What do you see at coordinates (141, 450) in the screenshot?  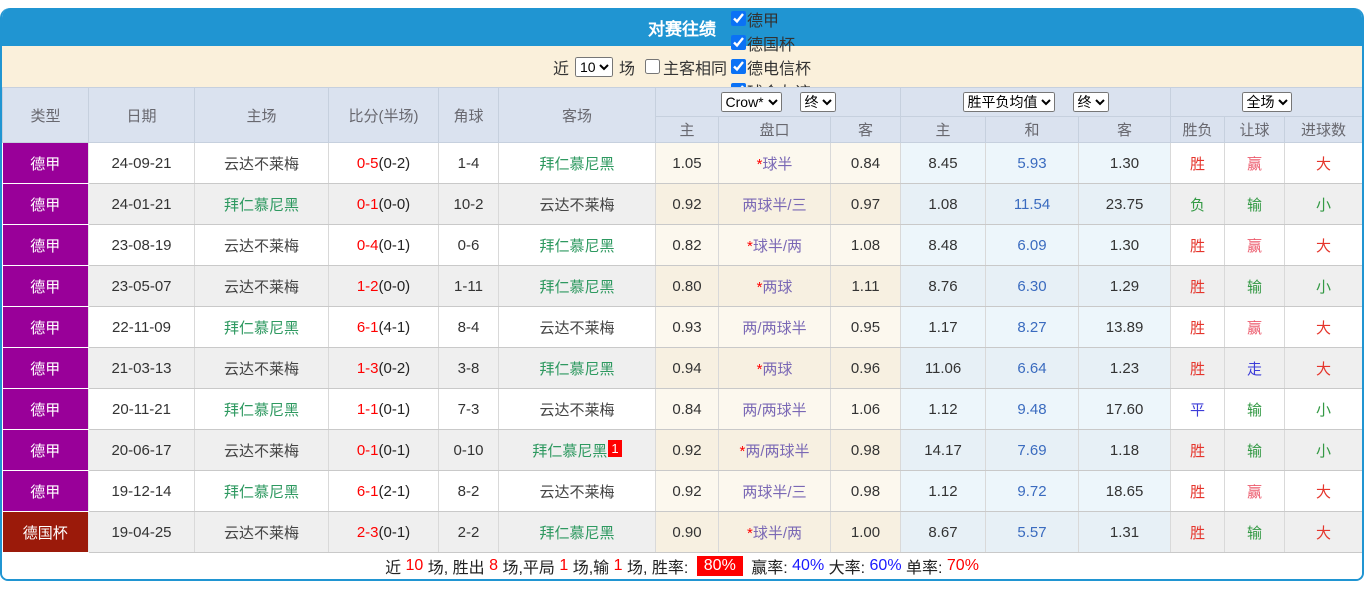 I see `date-cell: 20-06-17` at bounding box center [141, 450].